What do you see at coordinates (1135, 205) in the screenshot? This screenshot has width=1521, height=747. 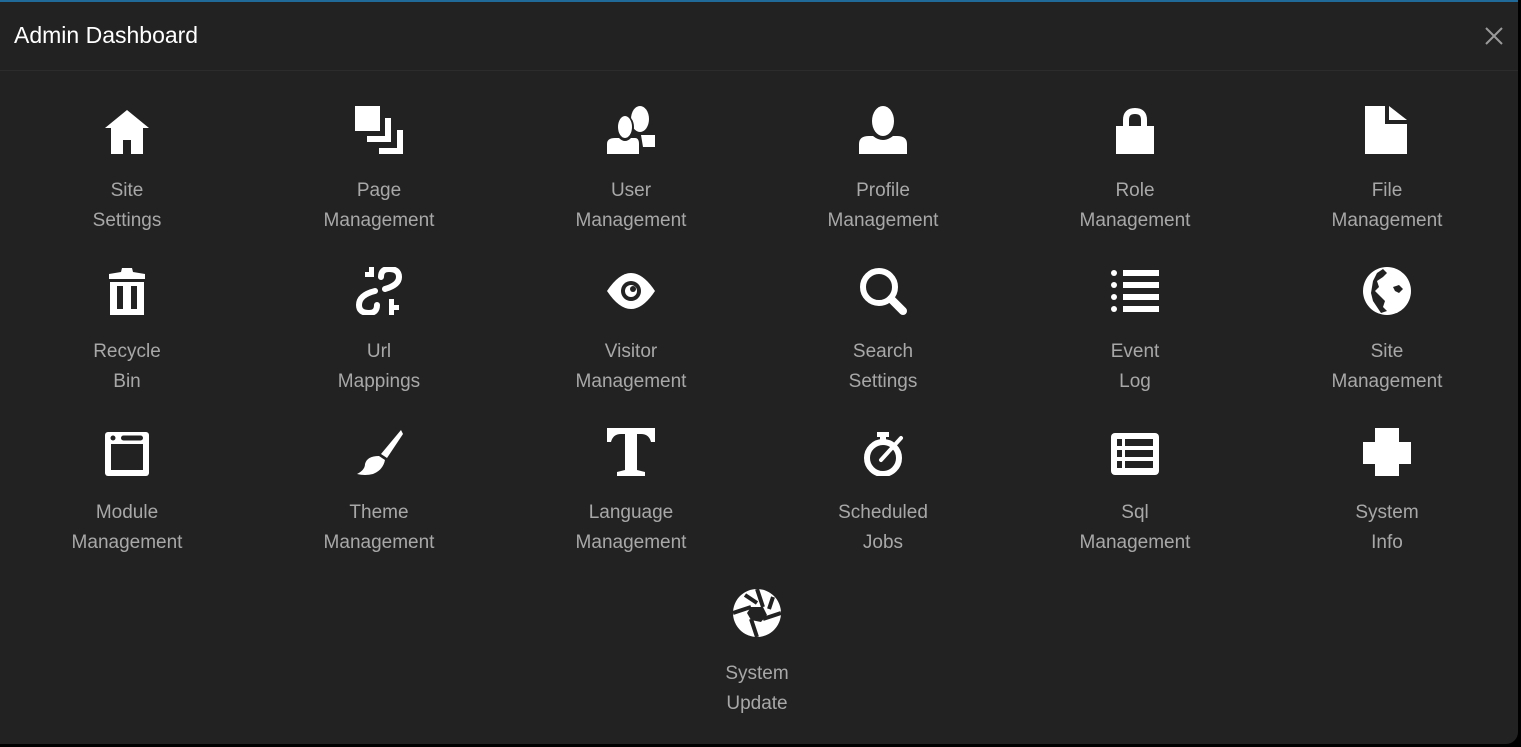 I see `tile-label: Role Management` at bounding box center [1135, 205].